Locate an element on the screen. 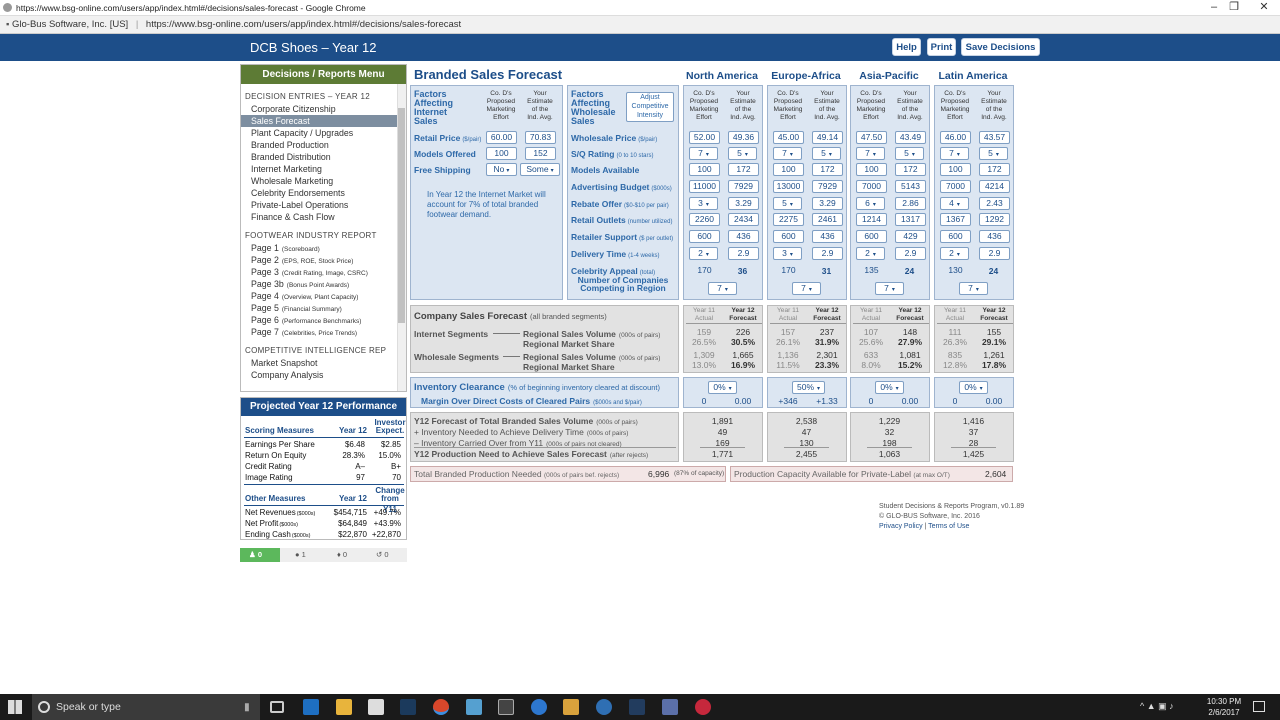 The height and width of the screenshot is (720, 1280). own-input: 45.00 is located at coordinates (788, 137).